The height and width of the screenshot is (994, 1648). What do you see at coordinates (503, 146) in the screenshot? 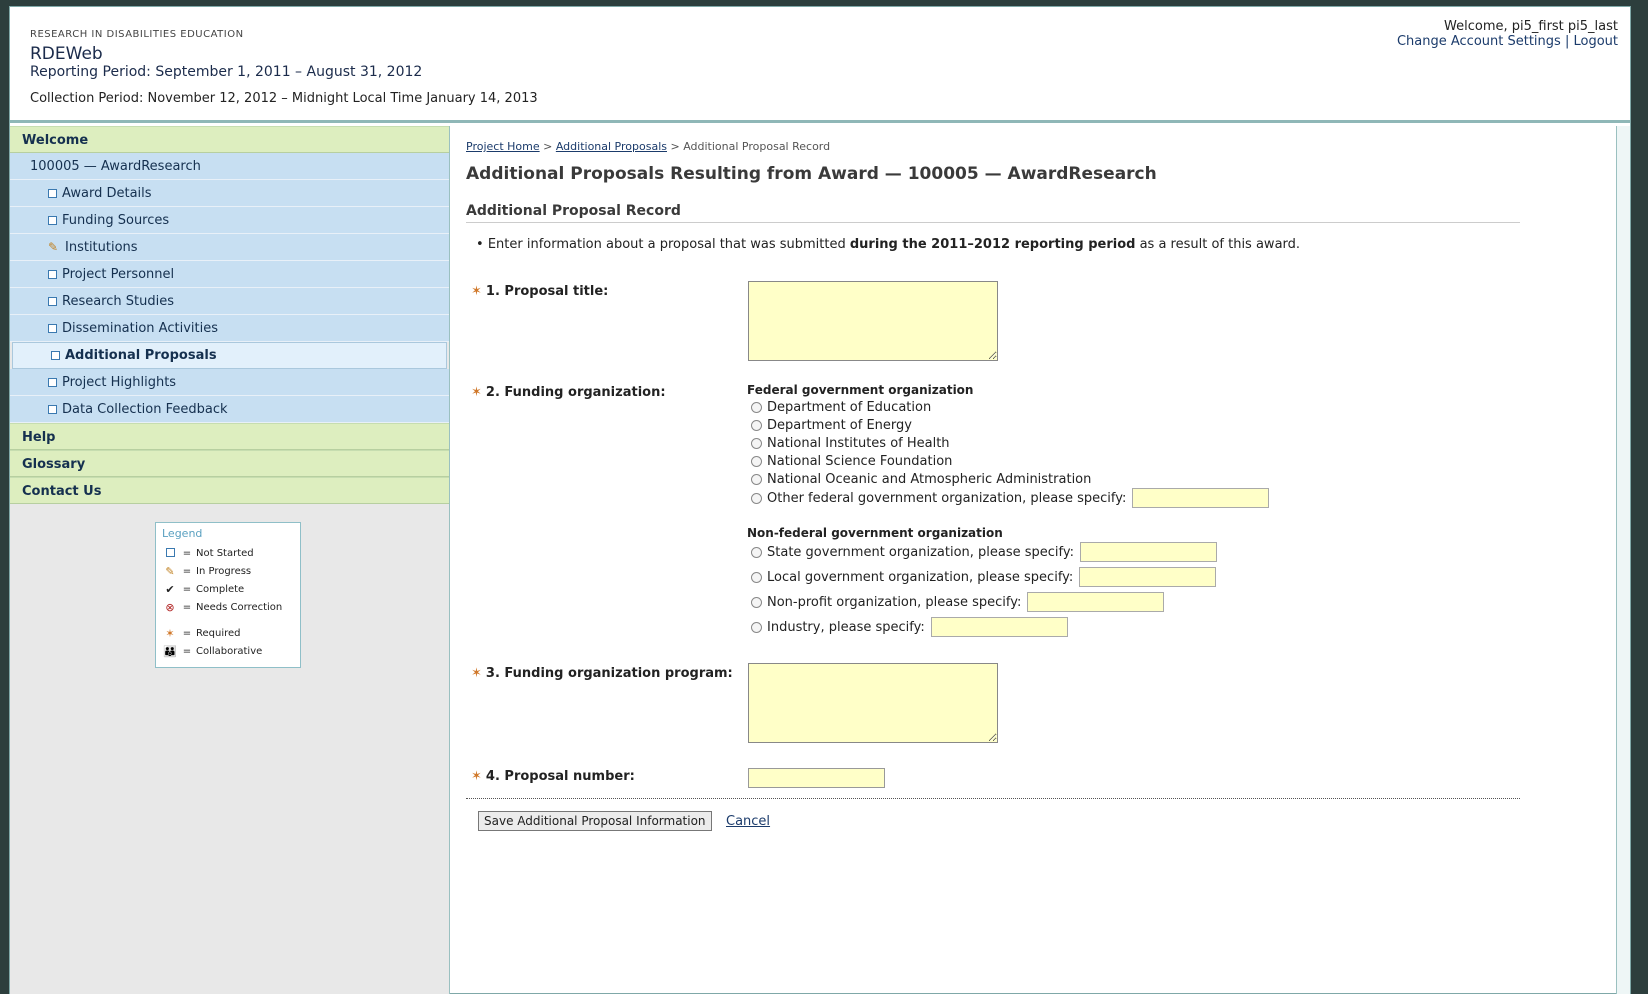
I see `breadcrumb-project-home: Project Home` at bounding box center [503, 146].